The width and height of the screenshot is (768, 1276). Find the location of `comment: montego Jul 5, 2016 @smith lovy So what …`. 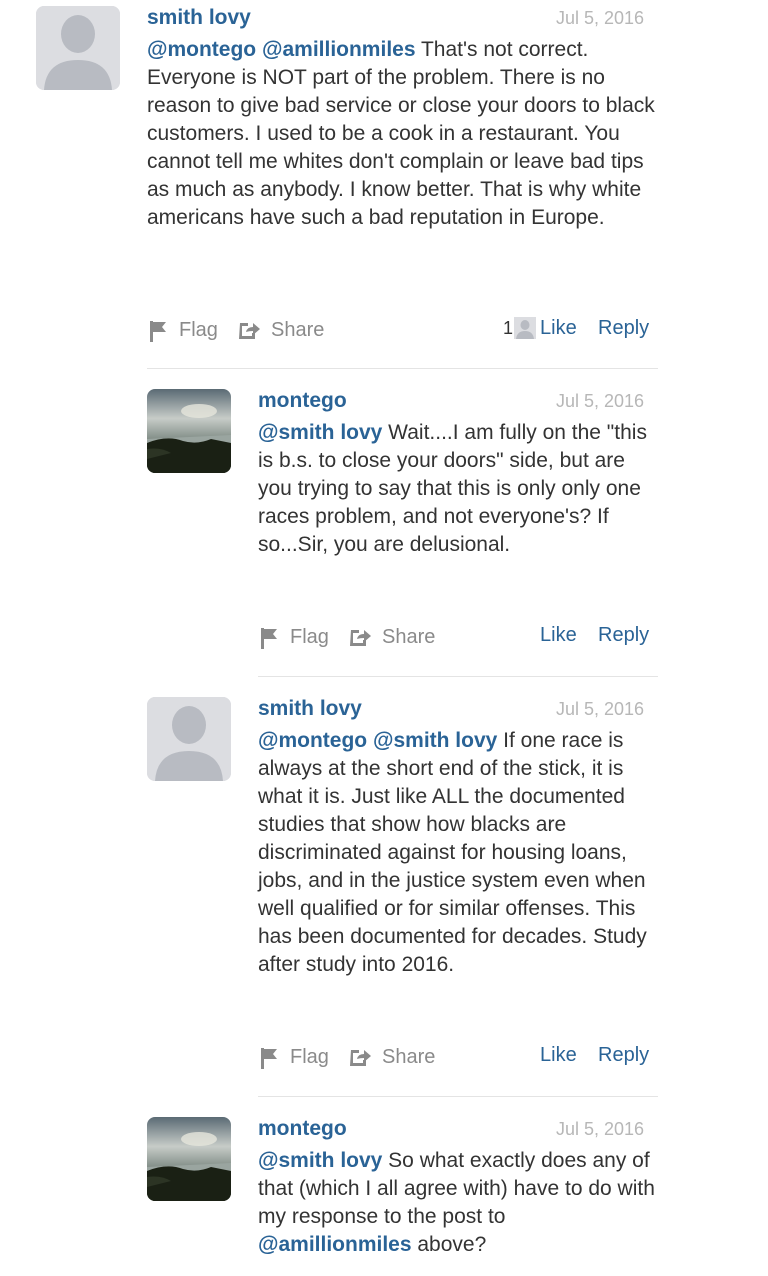

comment: montego Jul 5, 2016 @smith lovy So what … is located at coordinates (447, 1196).